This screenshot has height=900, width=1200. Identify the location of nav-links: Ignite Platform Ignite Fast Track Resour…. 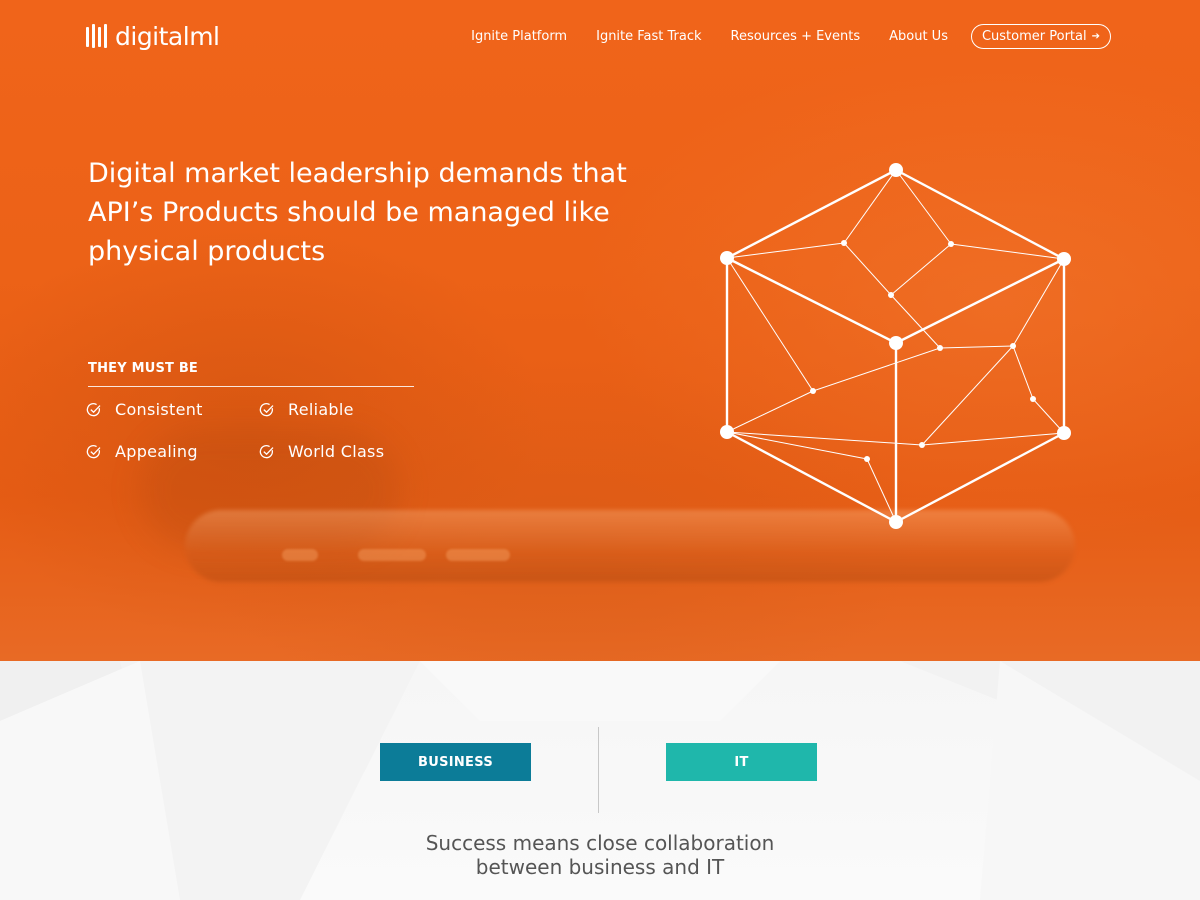
(776, 36).